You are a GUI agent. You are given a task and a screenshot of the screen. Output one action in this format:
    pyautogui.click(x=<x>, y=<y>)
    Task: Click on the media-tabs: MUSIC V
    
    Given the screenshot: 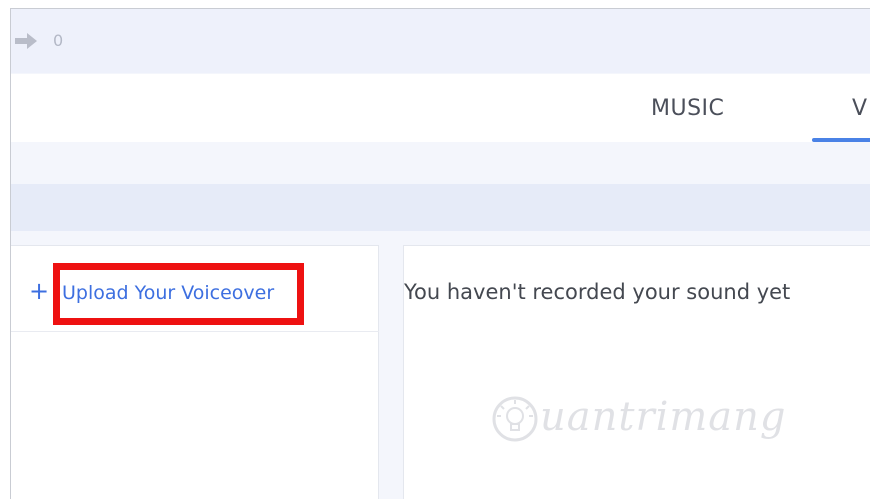 What is the action you would take?
    pyautogui.click(x=440, y=108)
    